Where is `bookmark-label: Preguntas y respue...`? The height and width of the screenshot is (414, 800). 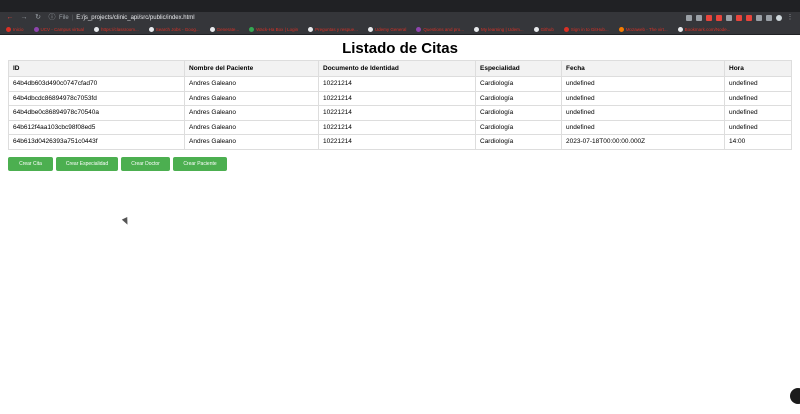
bookmark-label: Preguntas y respue... is located at coordinates (336, 29).